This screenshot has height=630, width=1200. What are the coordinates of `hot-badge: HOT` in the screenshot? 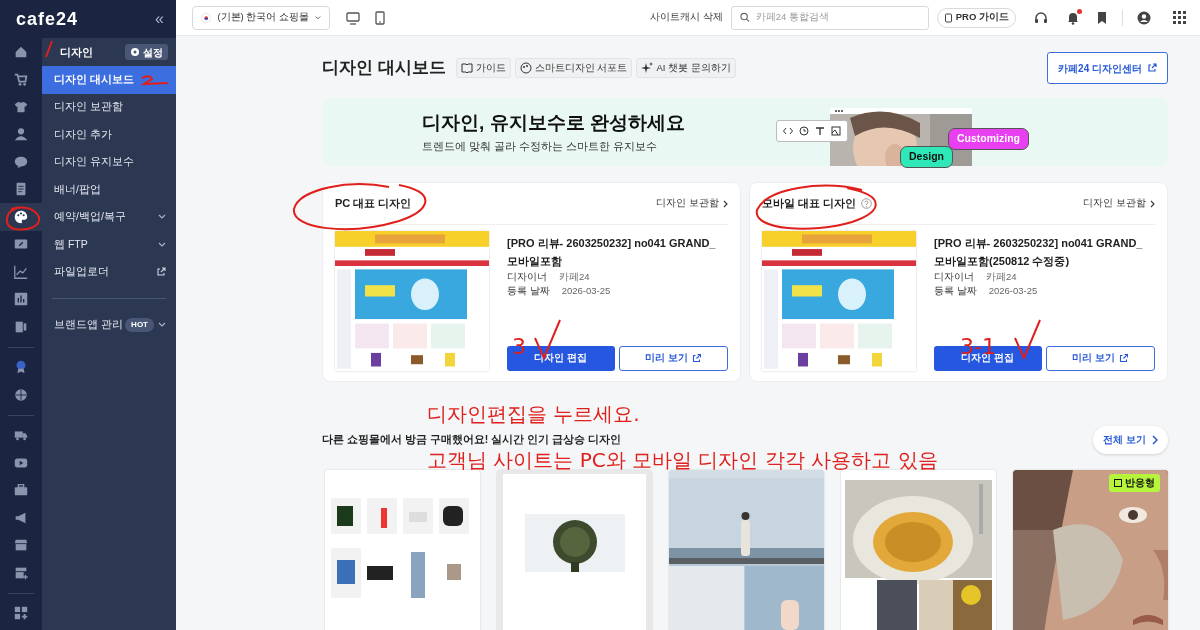 It's located at (139, 324).